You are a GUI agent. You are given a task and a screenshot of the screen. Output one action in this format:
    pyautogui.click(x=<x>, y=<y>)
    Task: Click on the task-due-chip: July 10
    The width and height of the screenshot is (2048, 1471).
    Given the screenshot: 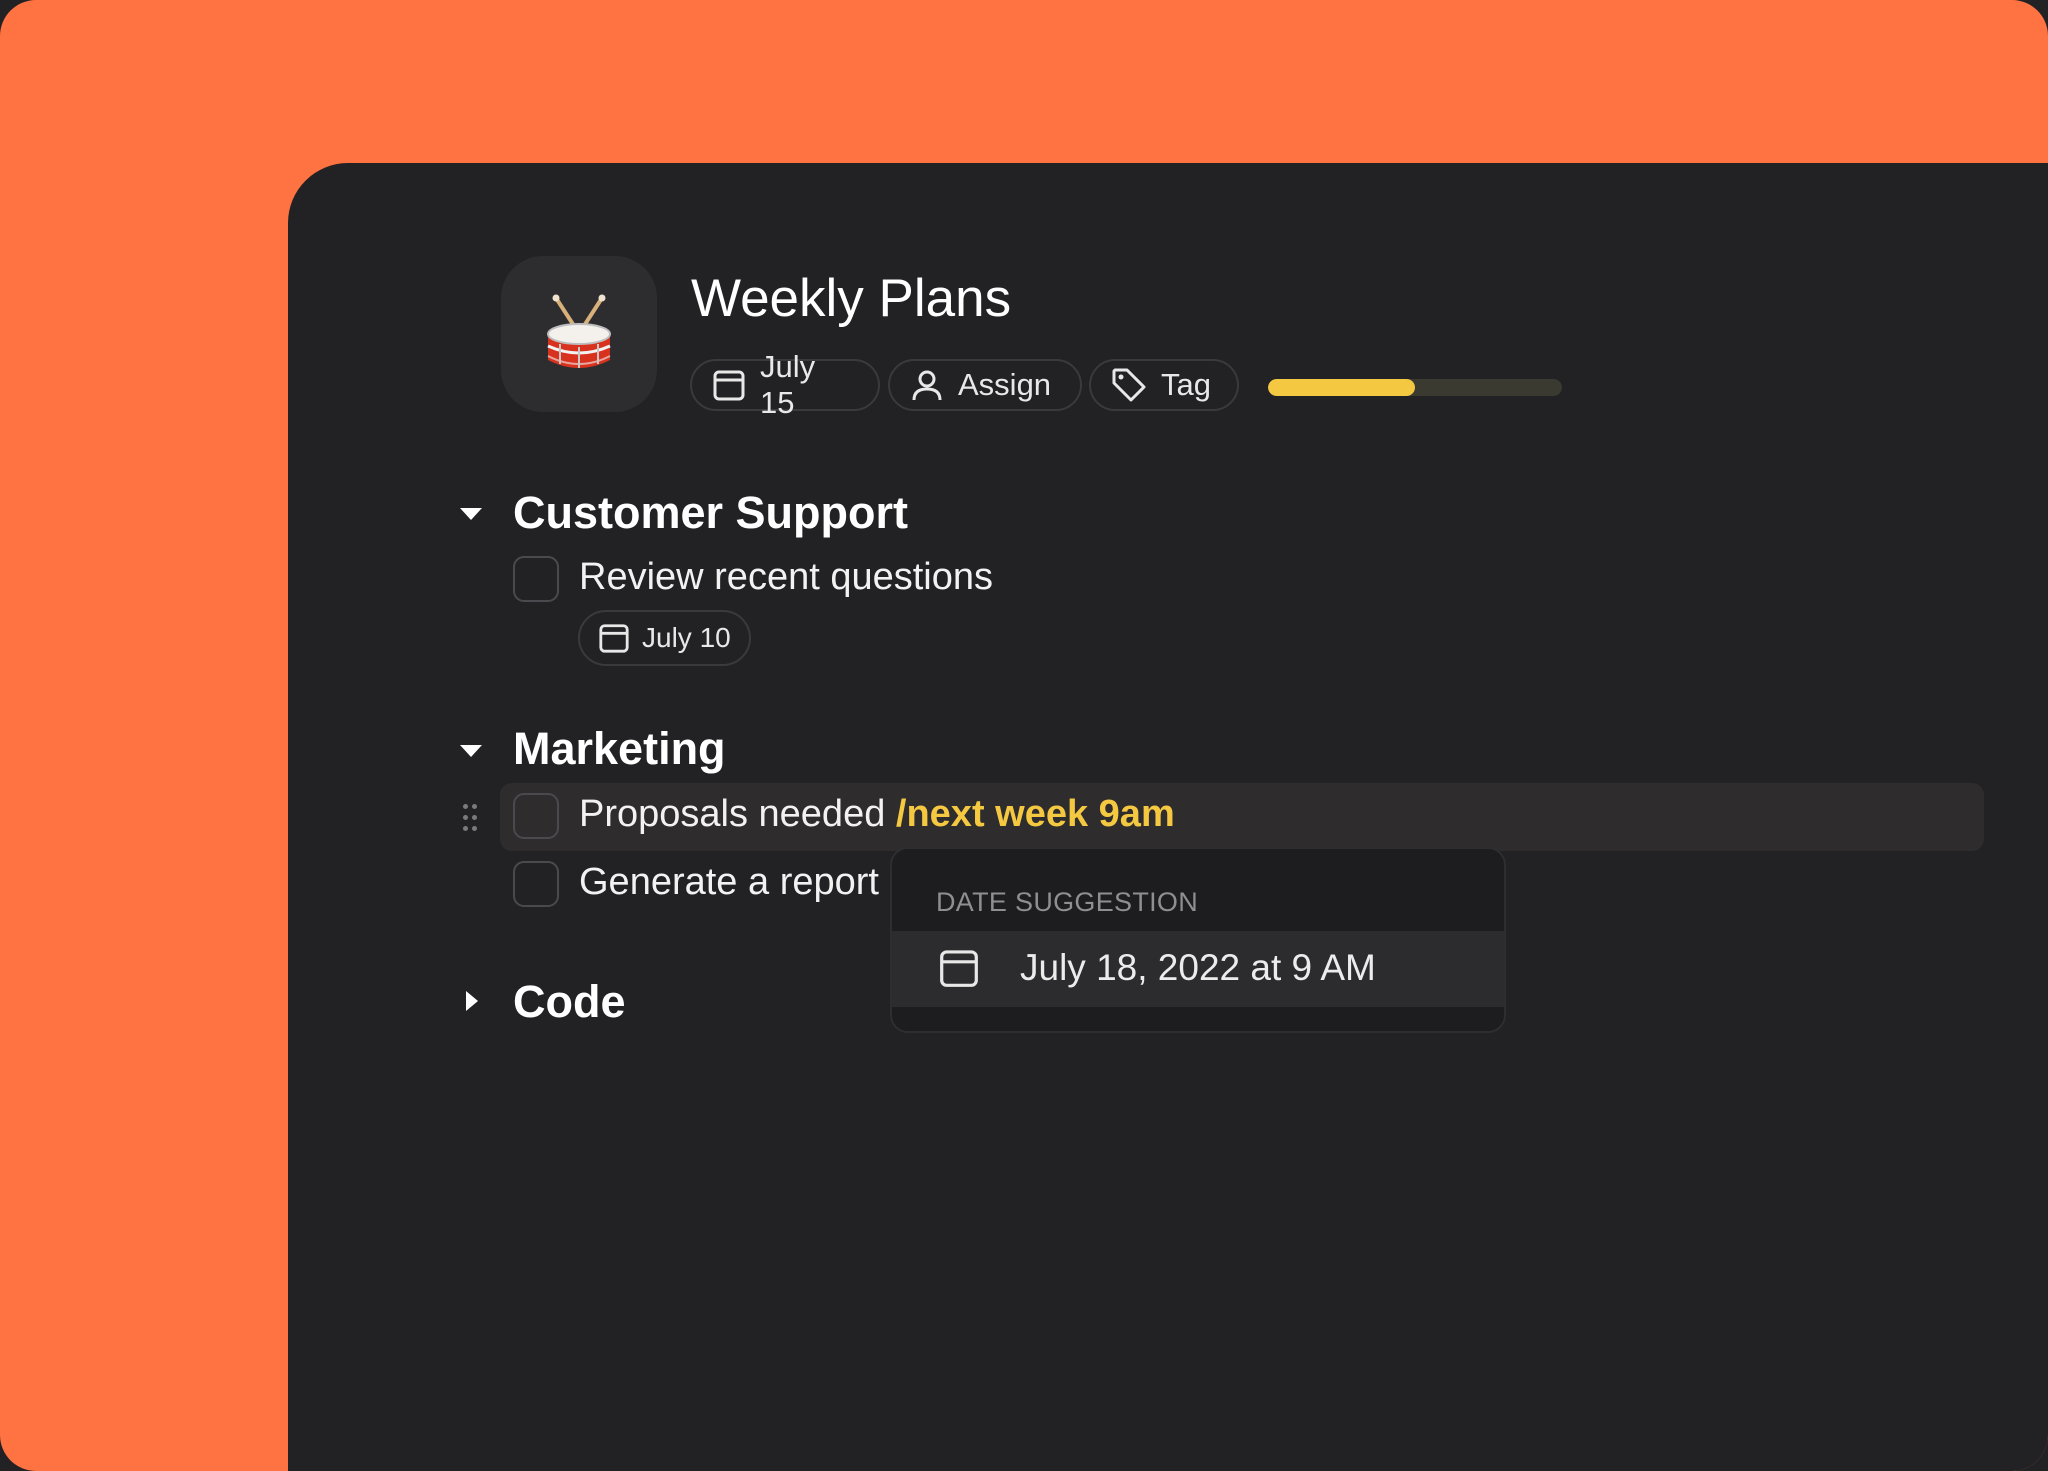 What is the action you would take?
    pyautogui.click(x=664, y=638)
    